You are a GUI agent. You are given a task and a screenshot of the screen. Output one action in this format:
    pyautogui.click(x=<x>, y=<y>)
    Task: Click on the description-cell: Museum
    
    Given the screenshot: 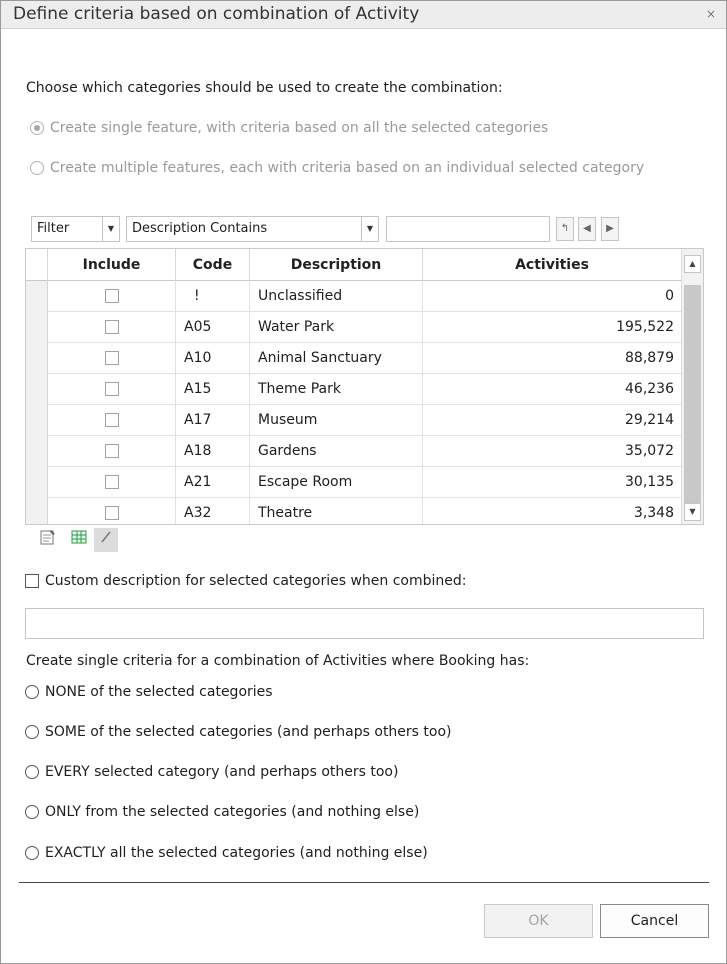 What is the action you would take?
    pyautogui.click(x=336, y=420)
    